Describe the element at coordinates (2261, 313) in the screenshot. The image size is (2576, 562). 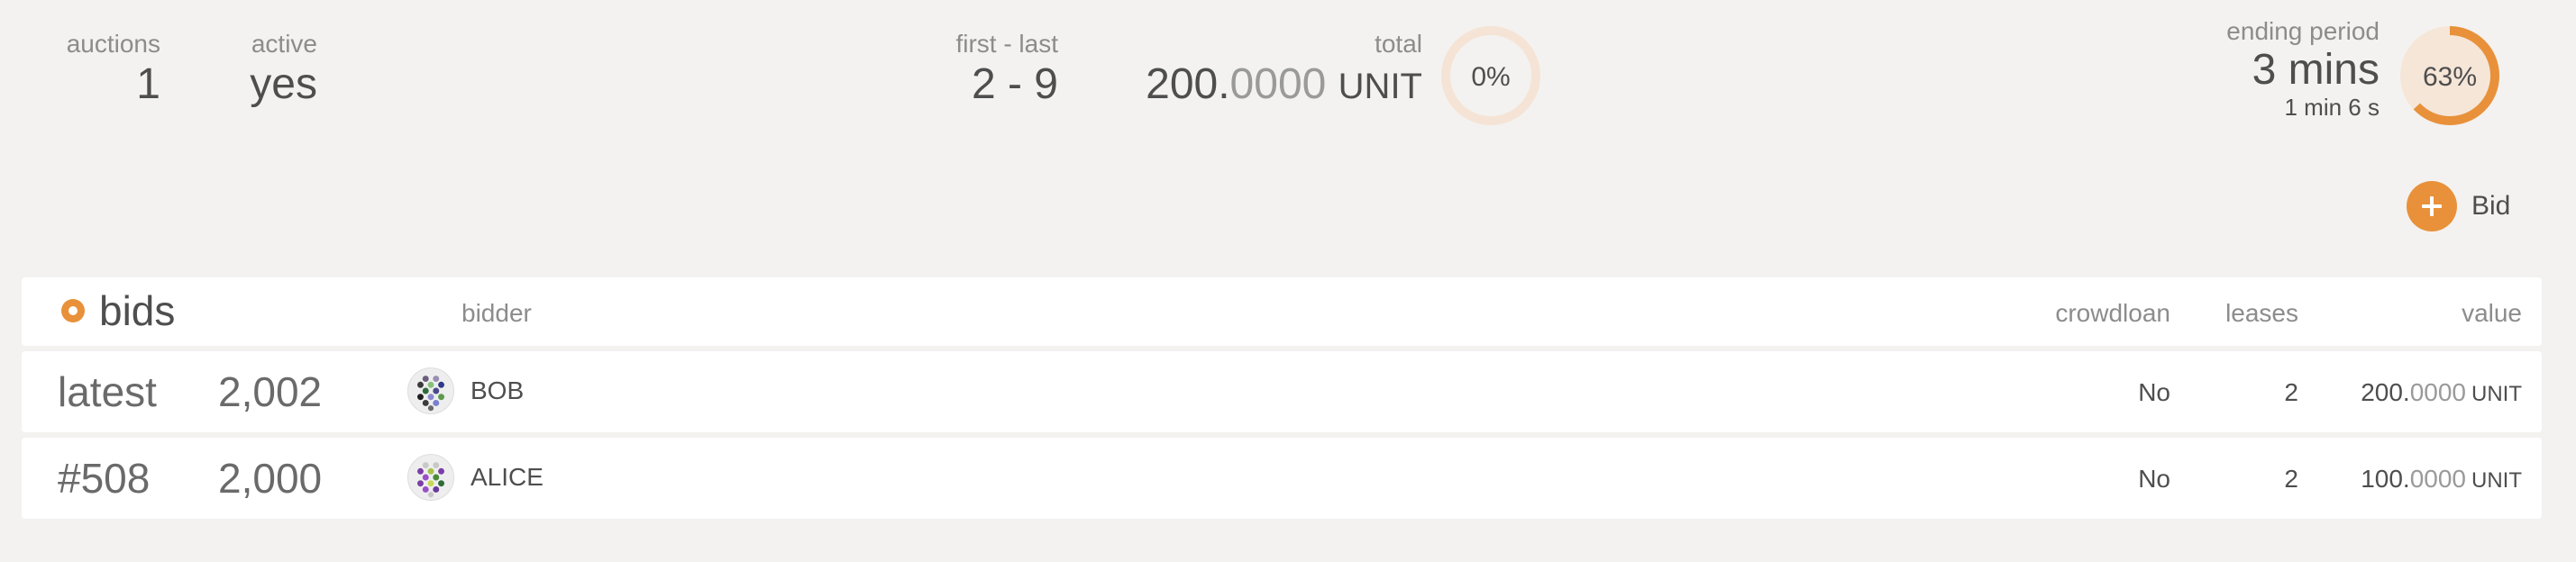
I see `column-header-leases: leases` at that location.